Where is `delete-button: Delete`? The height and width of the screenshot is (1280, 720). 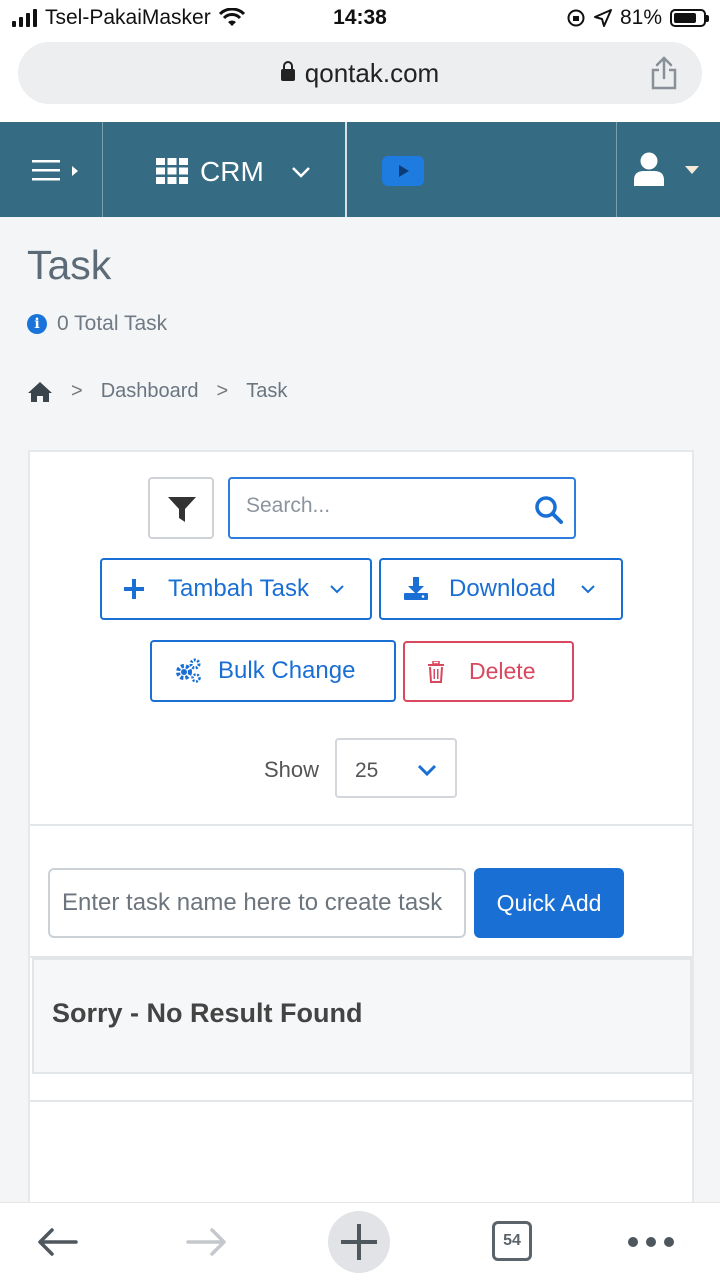
delete-button: Delete is located at coordinates (488, 671).